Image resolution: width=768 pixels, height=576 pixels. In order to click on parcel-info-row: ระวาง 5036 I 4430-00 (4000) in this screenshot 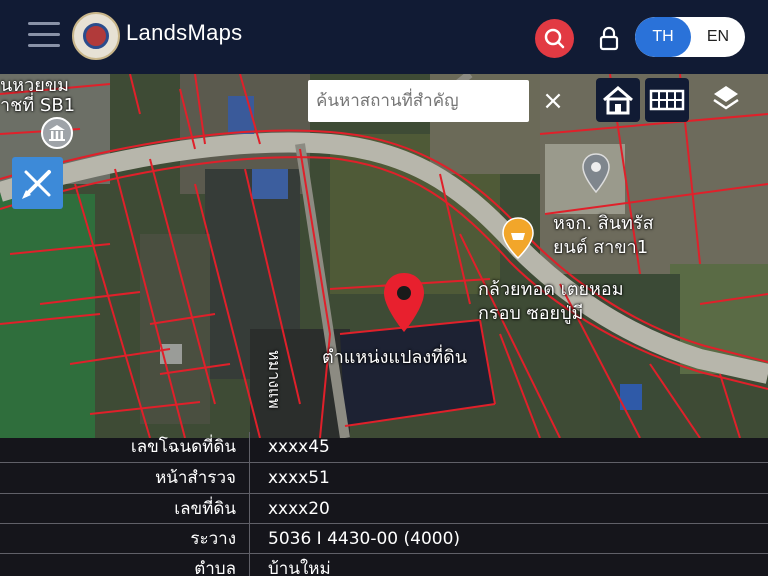, I will do `click(384, 538)`.